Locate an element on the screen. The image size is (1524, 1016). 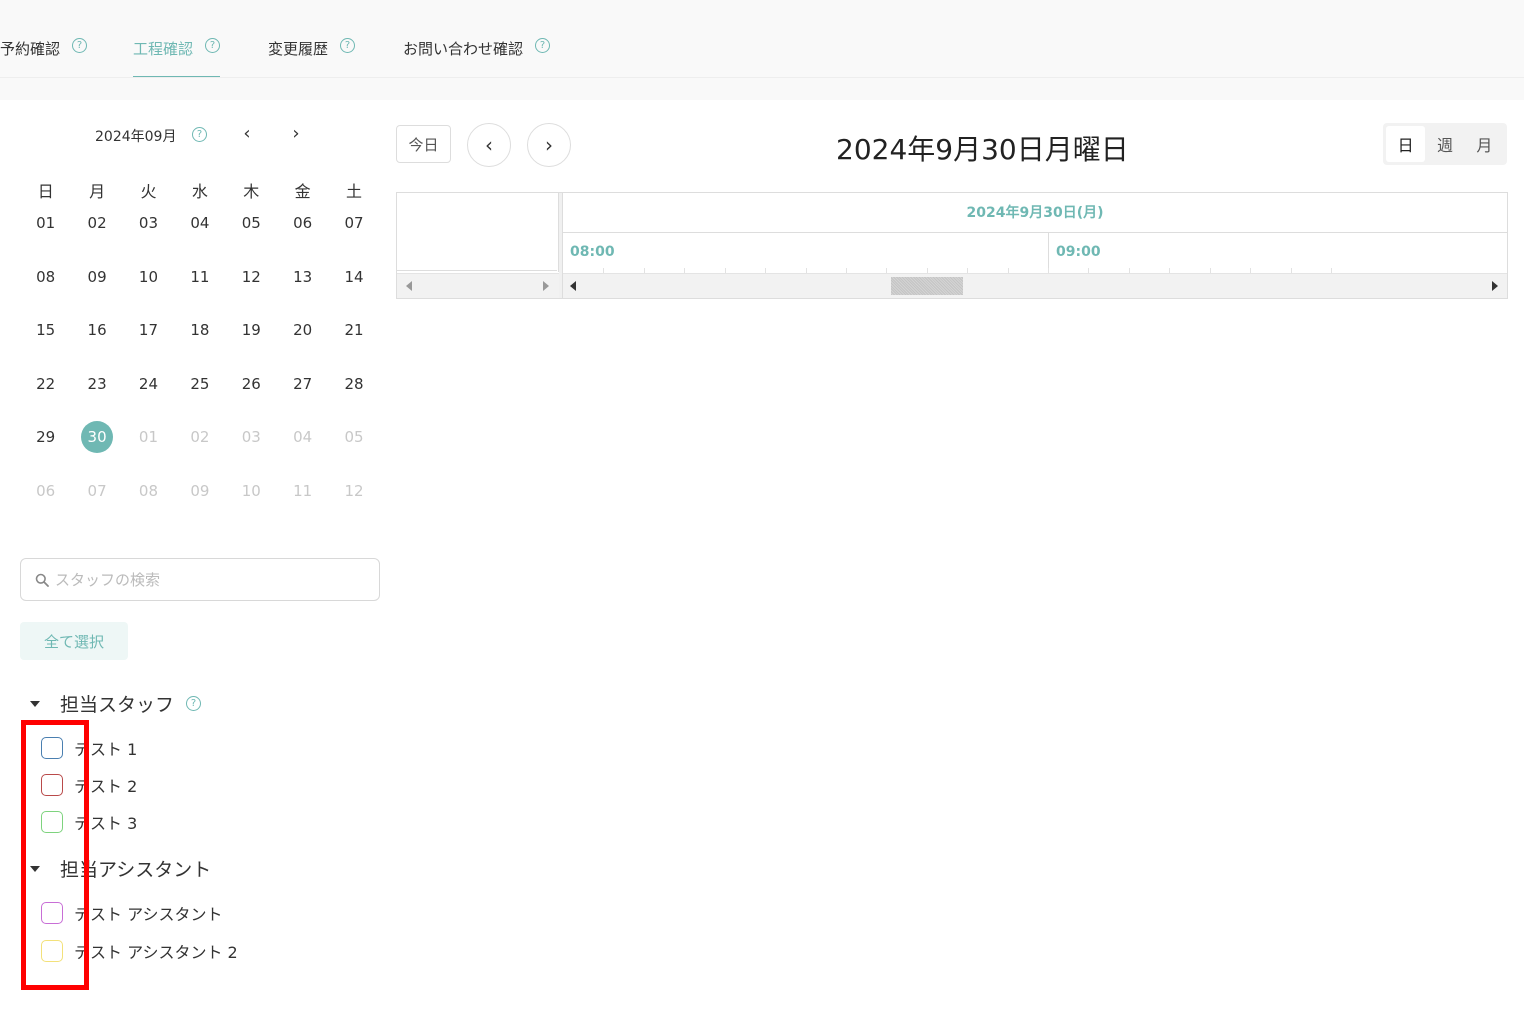
tab-divider is located at coordinates (762, 77).